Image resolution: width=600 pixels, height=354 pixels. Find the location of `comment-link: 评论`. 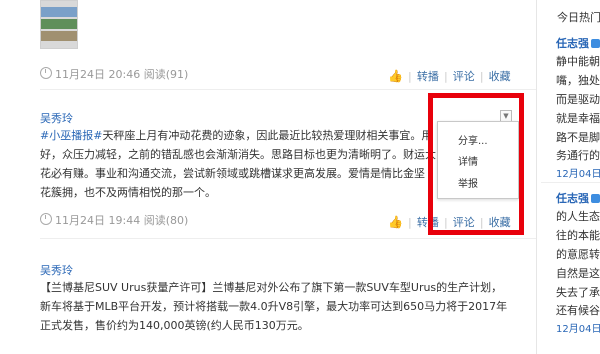

comment-link: 评论 is located at coordinates (464, 76).